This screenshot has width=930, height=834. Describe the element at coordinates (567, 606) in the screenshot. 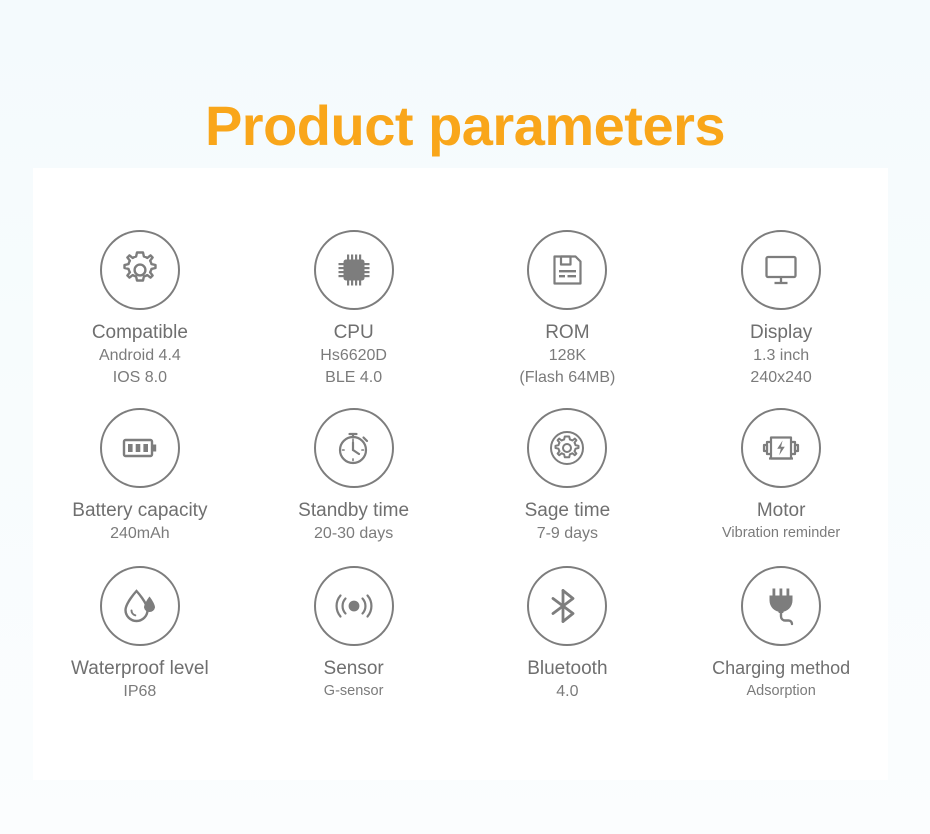

I see `bluetooth-icon` at that location.